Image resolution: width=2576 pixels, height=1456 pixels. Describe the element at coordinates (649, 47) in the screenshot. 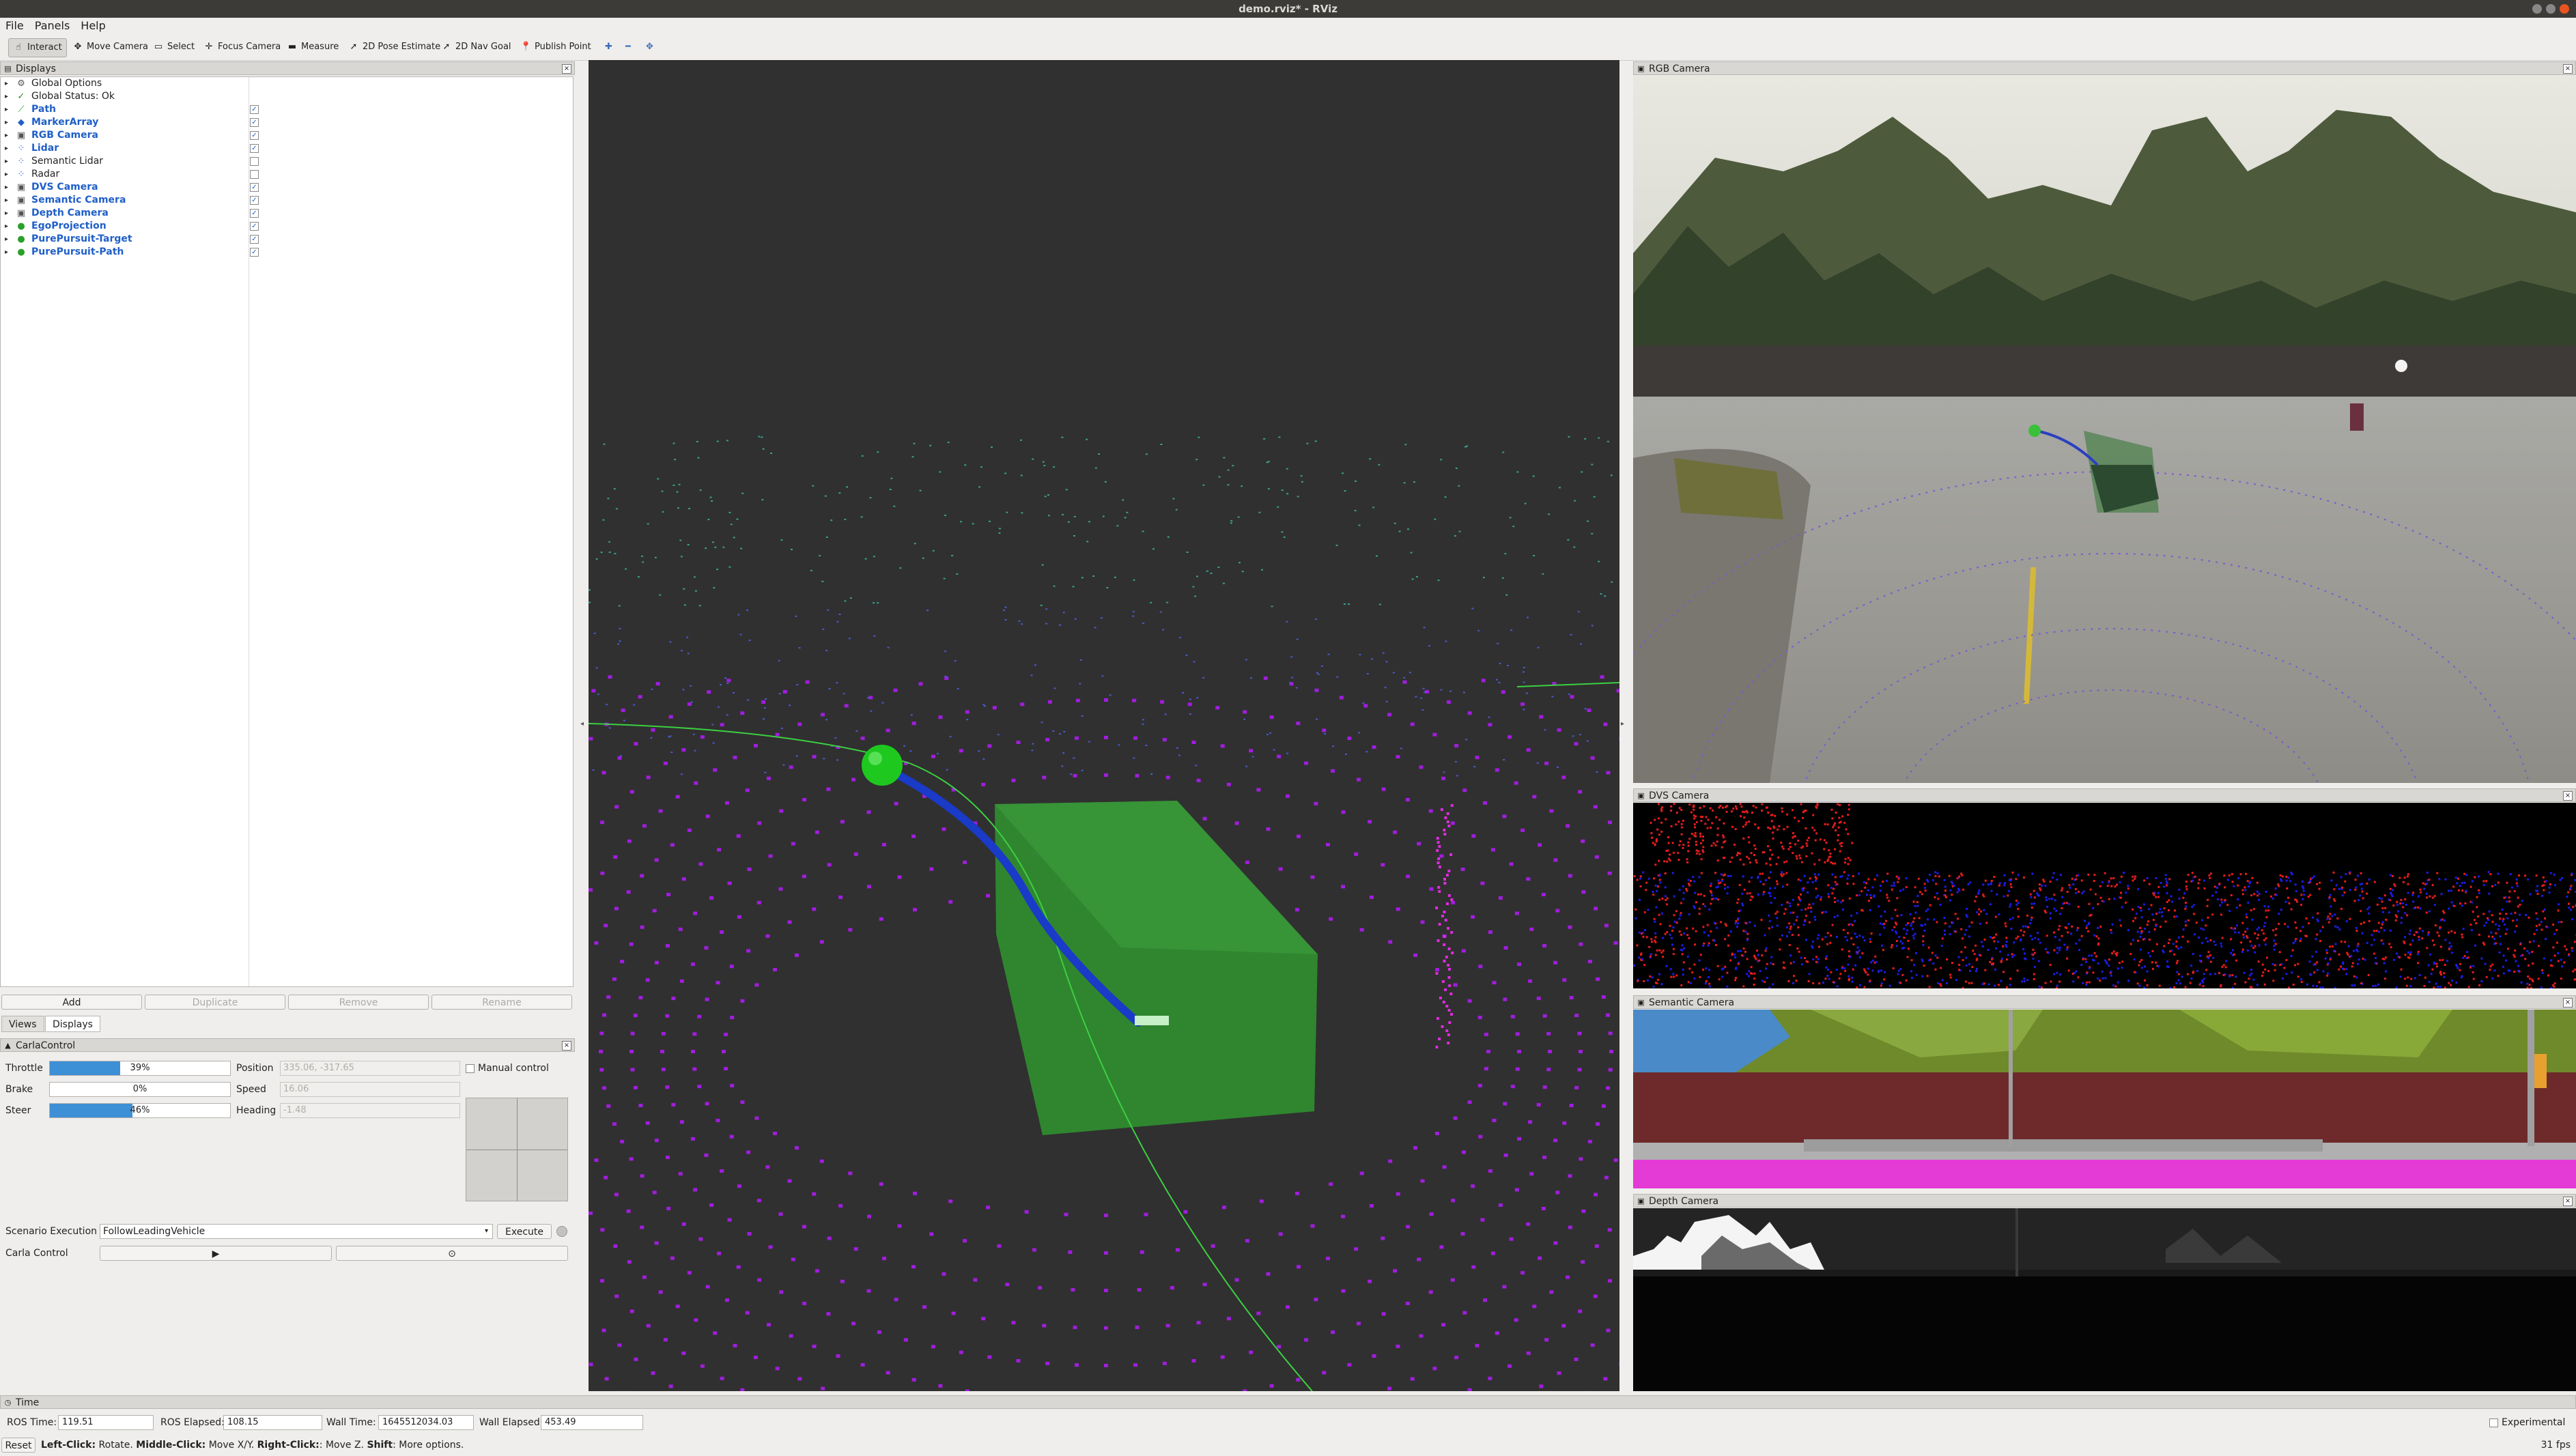

I see `dropdown-icon: ✥` at that location.